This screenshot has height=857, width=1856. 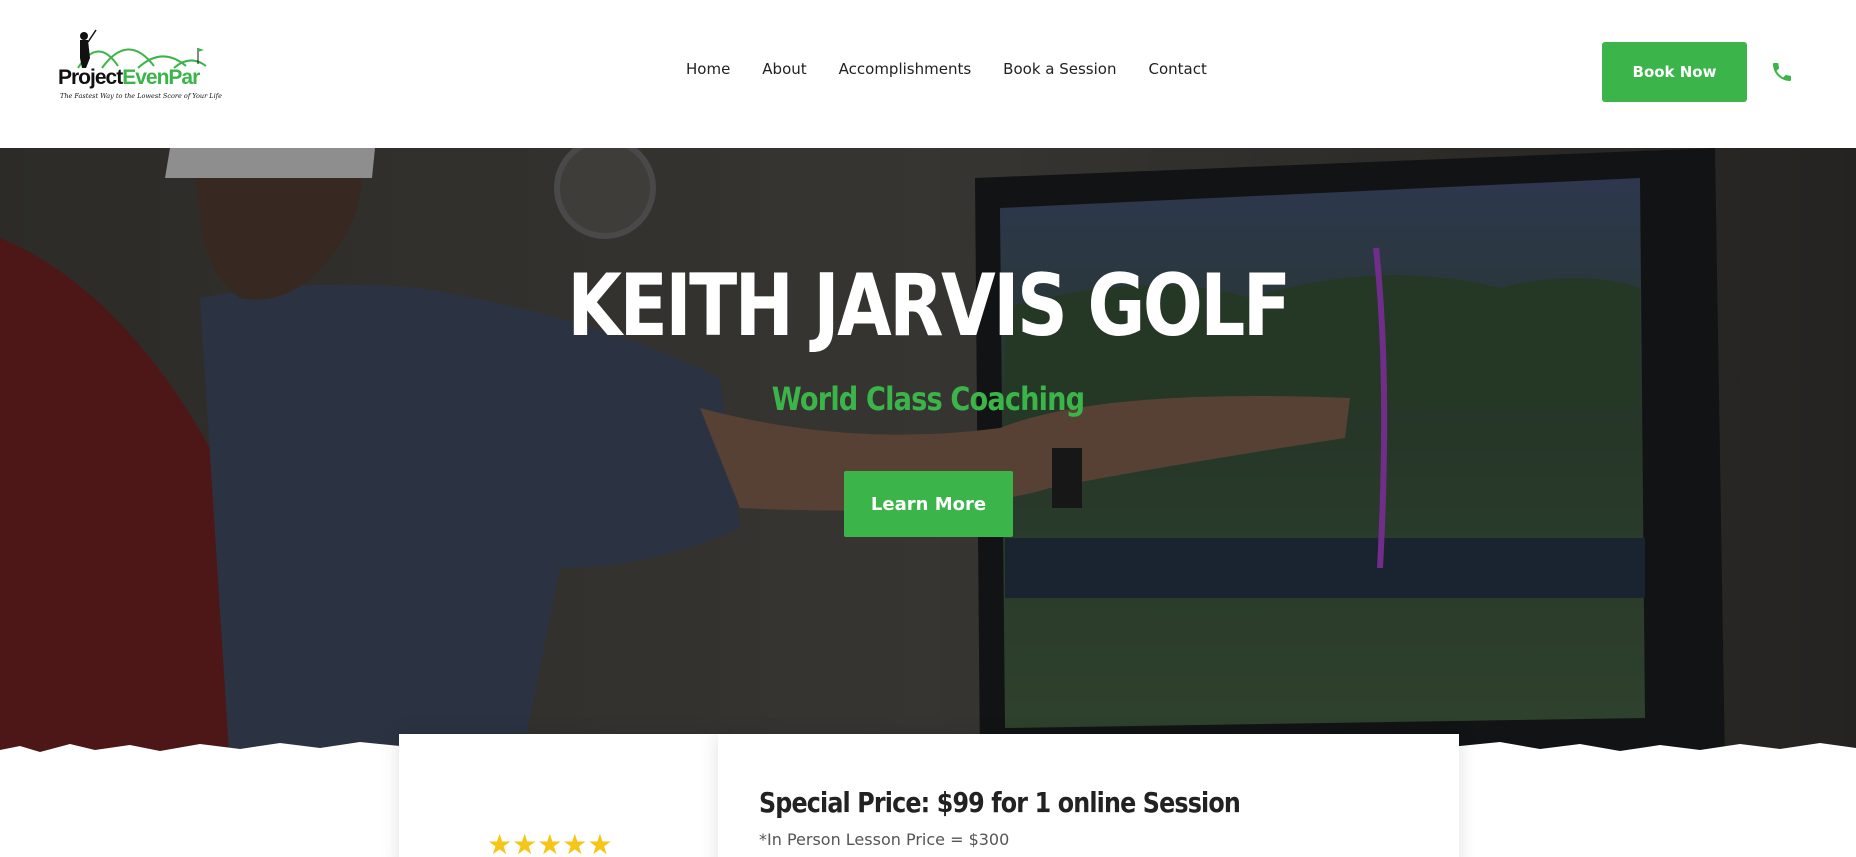 What do you see at coordinates (1674, 72) in the screenshot?
I see `book-now-button: Book Now` at bounding box center [1674, 72].